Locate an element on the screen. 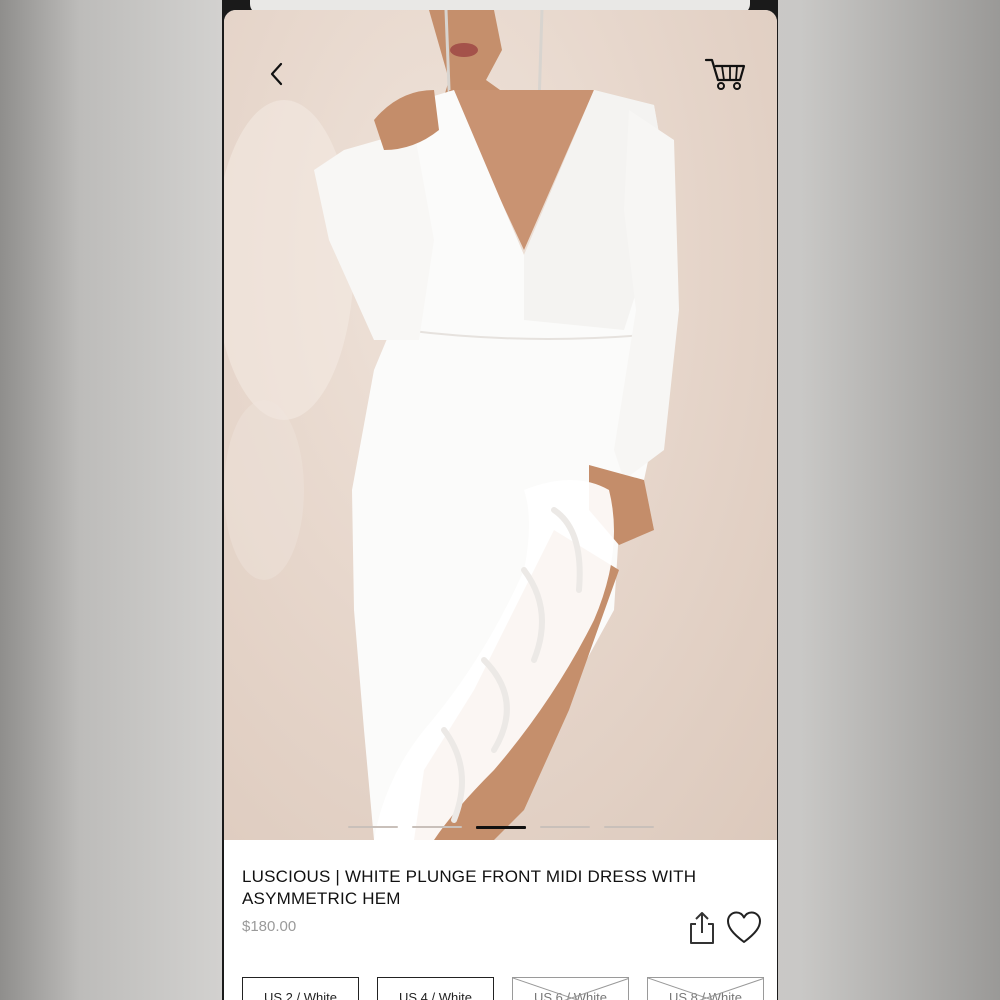 This screenshot has width=1000, height=1000. size-option: US 4 / White is located at coordinates (435, 988).